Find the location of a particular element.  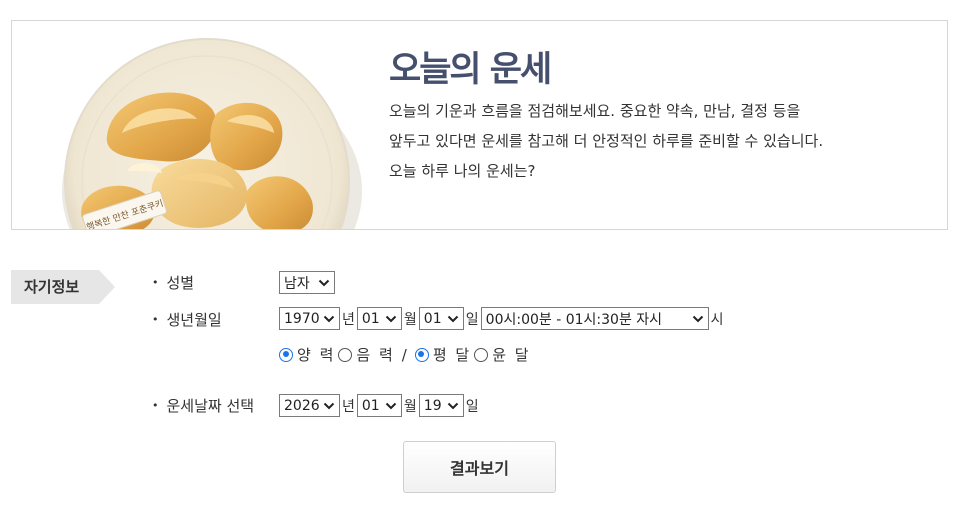

page-title: 오늘의 운세 is located at coordinates (470, 70).